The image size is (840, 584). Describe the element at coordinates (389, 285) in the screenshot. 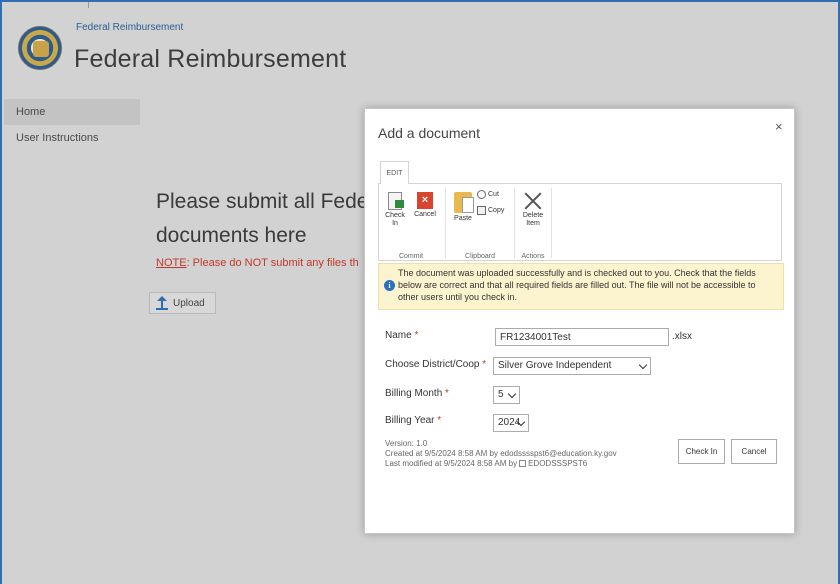

I see `info-icon: i` at that location.